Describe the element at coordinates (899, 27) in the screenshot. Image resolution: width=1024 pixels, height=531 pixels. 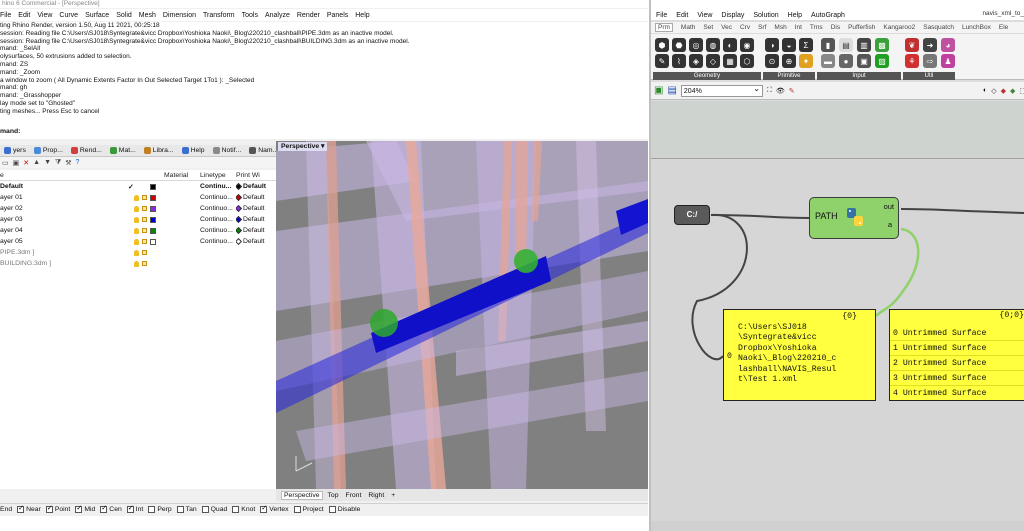
I see `gh-tab-kangaroo2: Kangaroo2` at that location.